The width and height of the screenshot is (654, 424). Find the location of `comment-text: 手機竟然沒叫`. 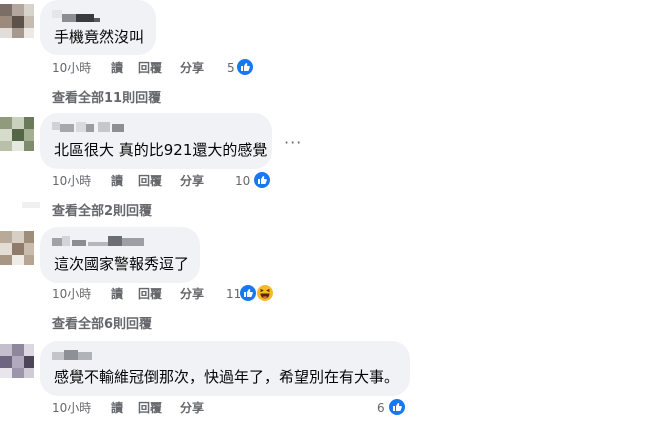

comment-text: 手機竟然沒叫 is located at coordinates (99, 37).